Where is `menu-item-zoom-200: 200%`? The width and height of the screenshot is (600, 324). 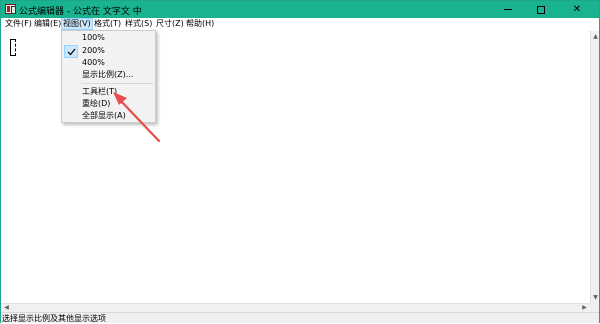 menu-item-zoom-200: 200% is located at coordinates (93, 51).